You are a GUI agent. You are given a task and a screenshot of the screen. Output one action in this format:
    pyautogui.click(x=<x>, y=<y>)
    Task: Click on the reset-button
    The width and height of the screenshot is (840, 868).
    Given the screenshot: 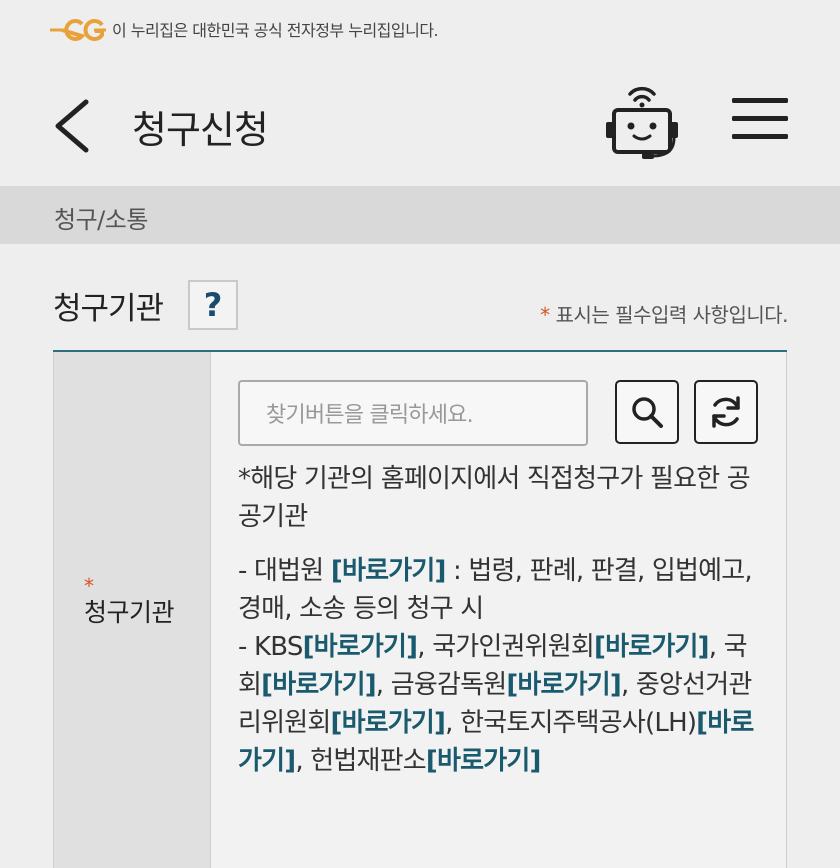 What is the action you would take?
    pyautogui.click(x=726, y=412)
    